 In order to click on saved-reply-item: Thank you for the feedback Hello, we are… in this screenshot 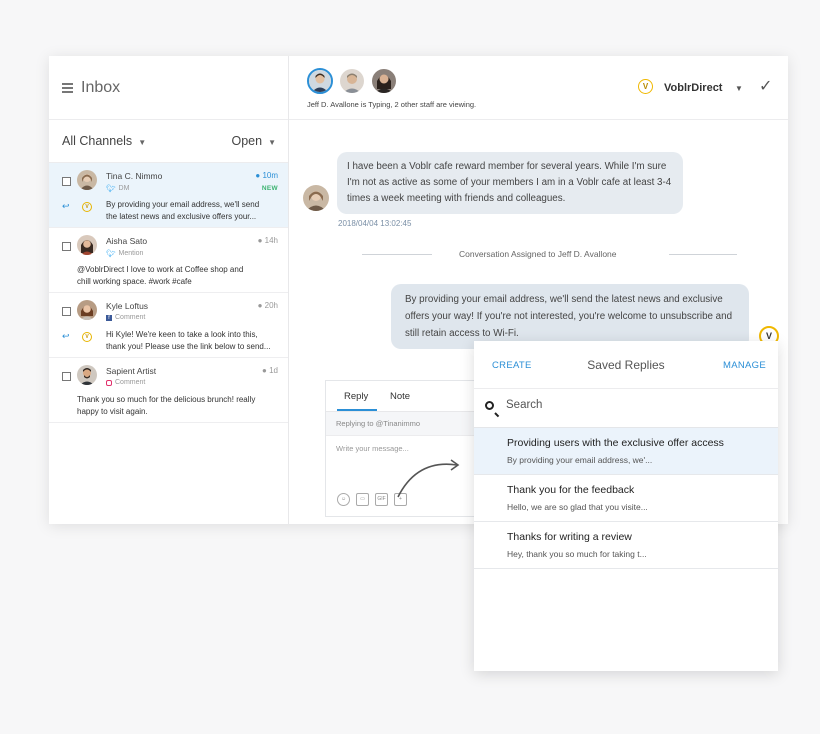, I will do `click(626, 498)`.